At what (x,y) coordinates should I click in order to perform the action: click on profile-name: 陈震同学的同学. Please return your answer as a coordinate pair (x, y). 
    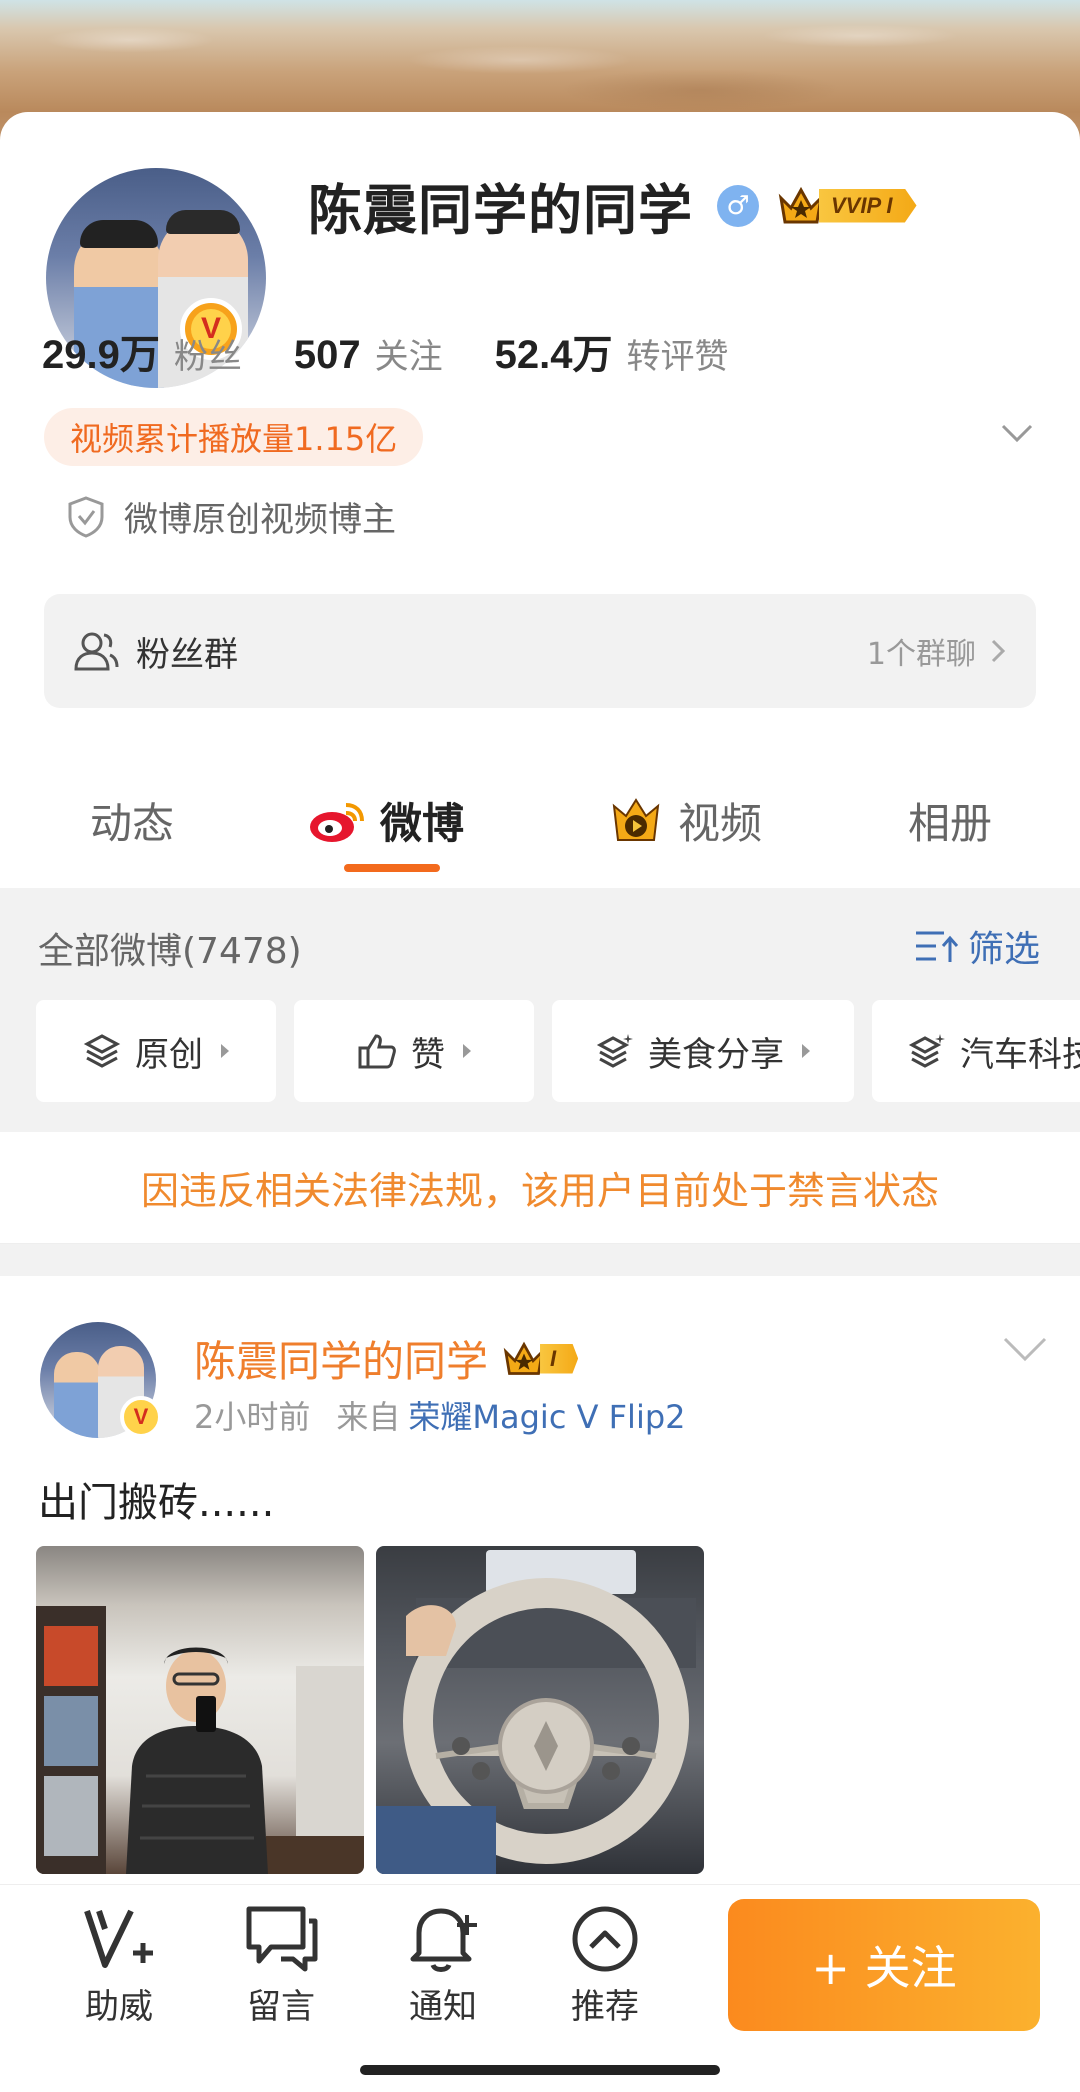
    Looking at the image, I should click on (500, 210).